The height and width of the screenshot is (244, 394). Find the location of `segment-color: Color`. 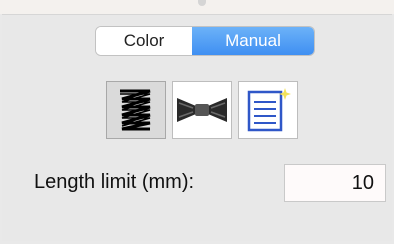

segment-color: Color is located at coordinates (144, 41).